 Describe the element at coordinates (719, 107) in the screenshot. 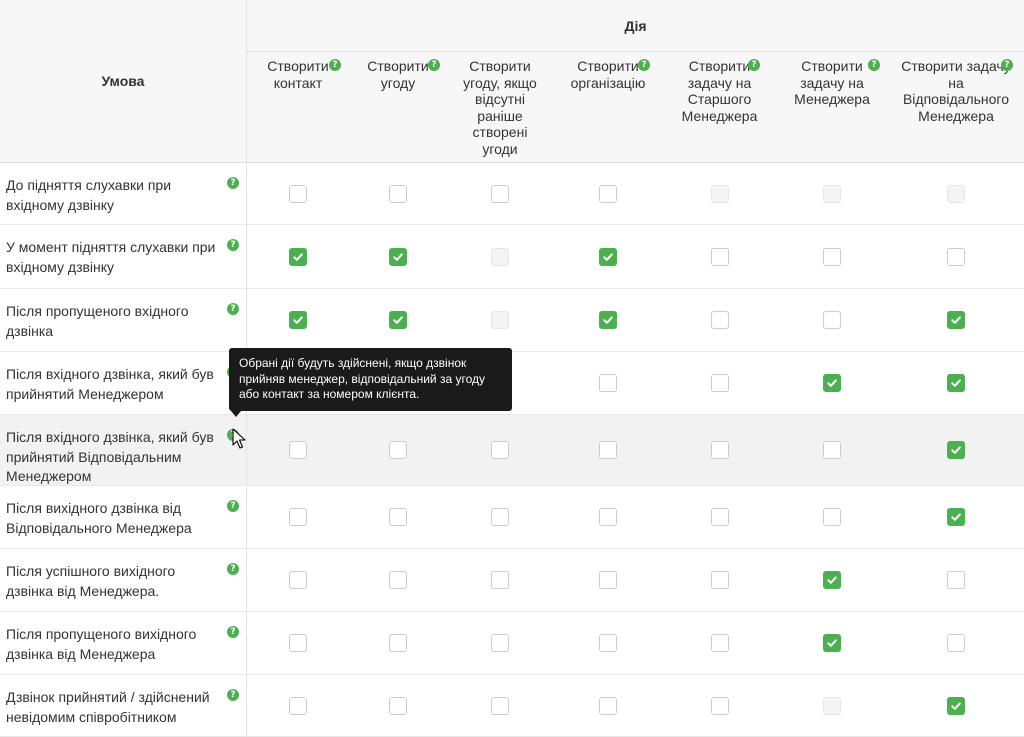

I see `action-column-header: Створити задачу на Старшого Менеджера?` at that location.